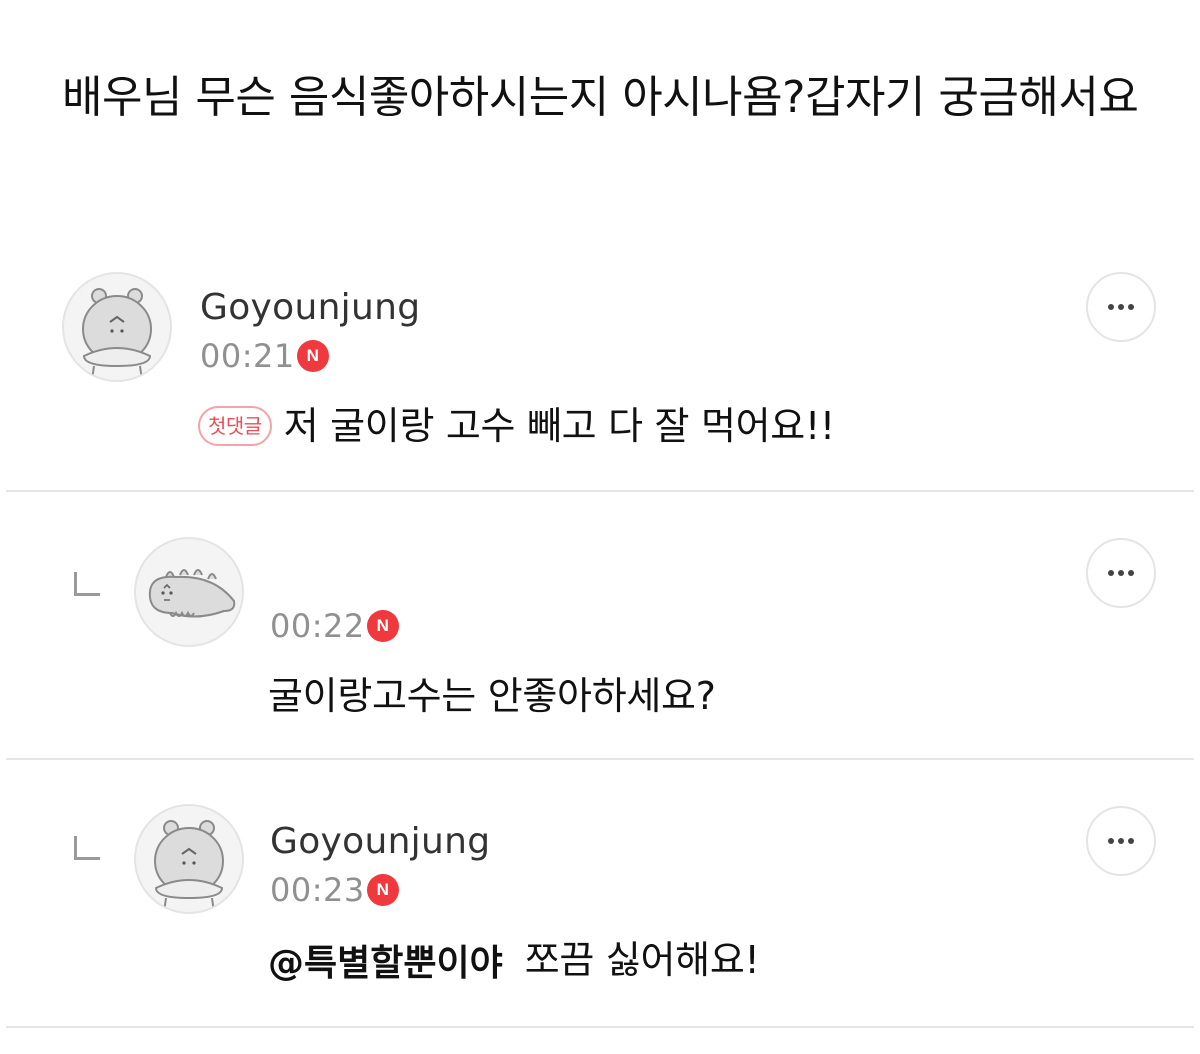  I want to click on comment-time: 00:21, so click(247, 356).